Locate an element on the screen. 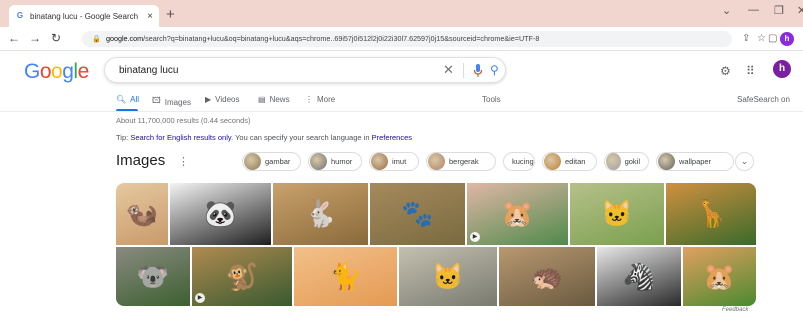  image-result-orange-kitten: 🐈 is located at coordinates (345, 276).